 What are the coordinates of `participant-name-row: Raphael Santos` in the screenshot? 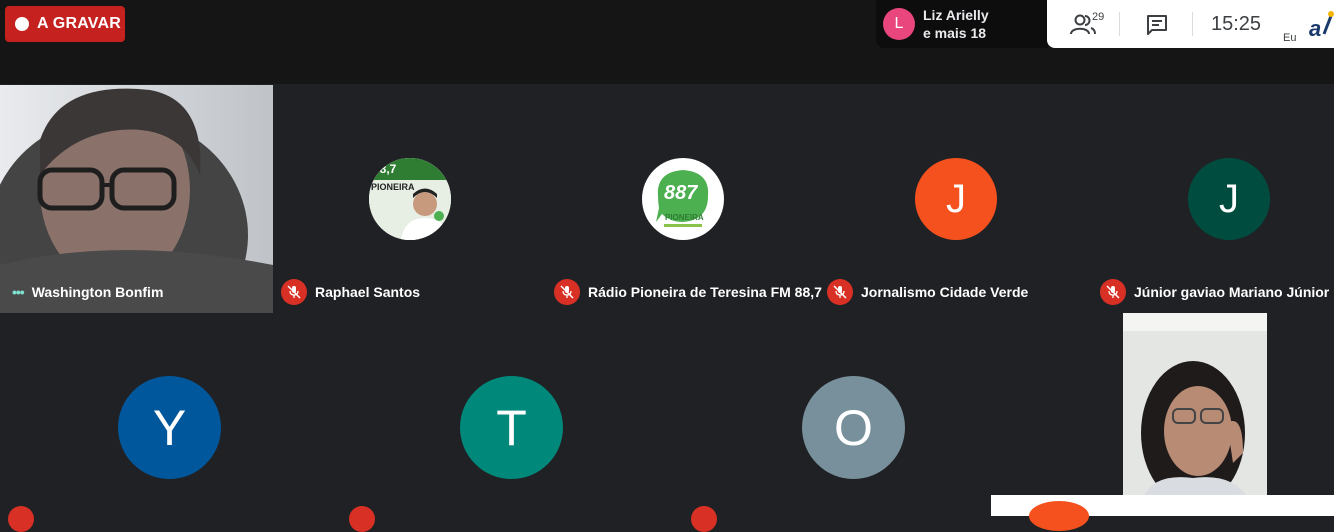 It's located at (350, 292).